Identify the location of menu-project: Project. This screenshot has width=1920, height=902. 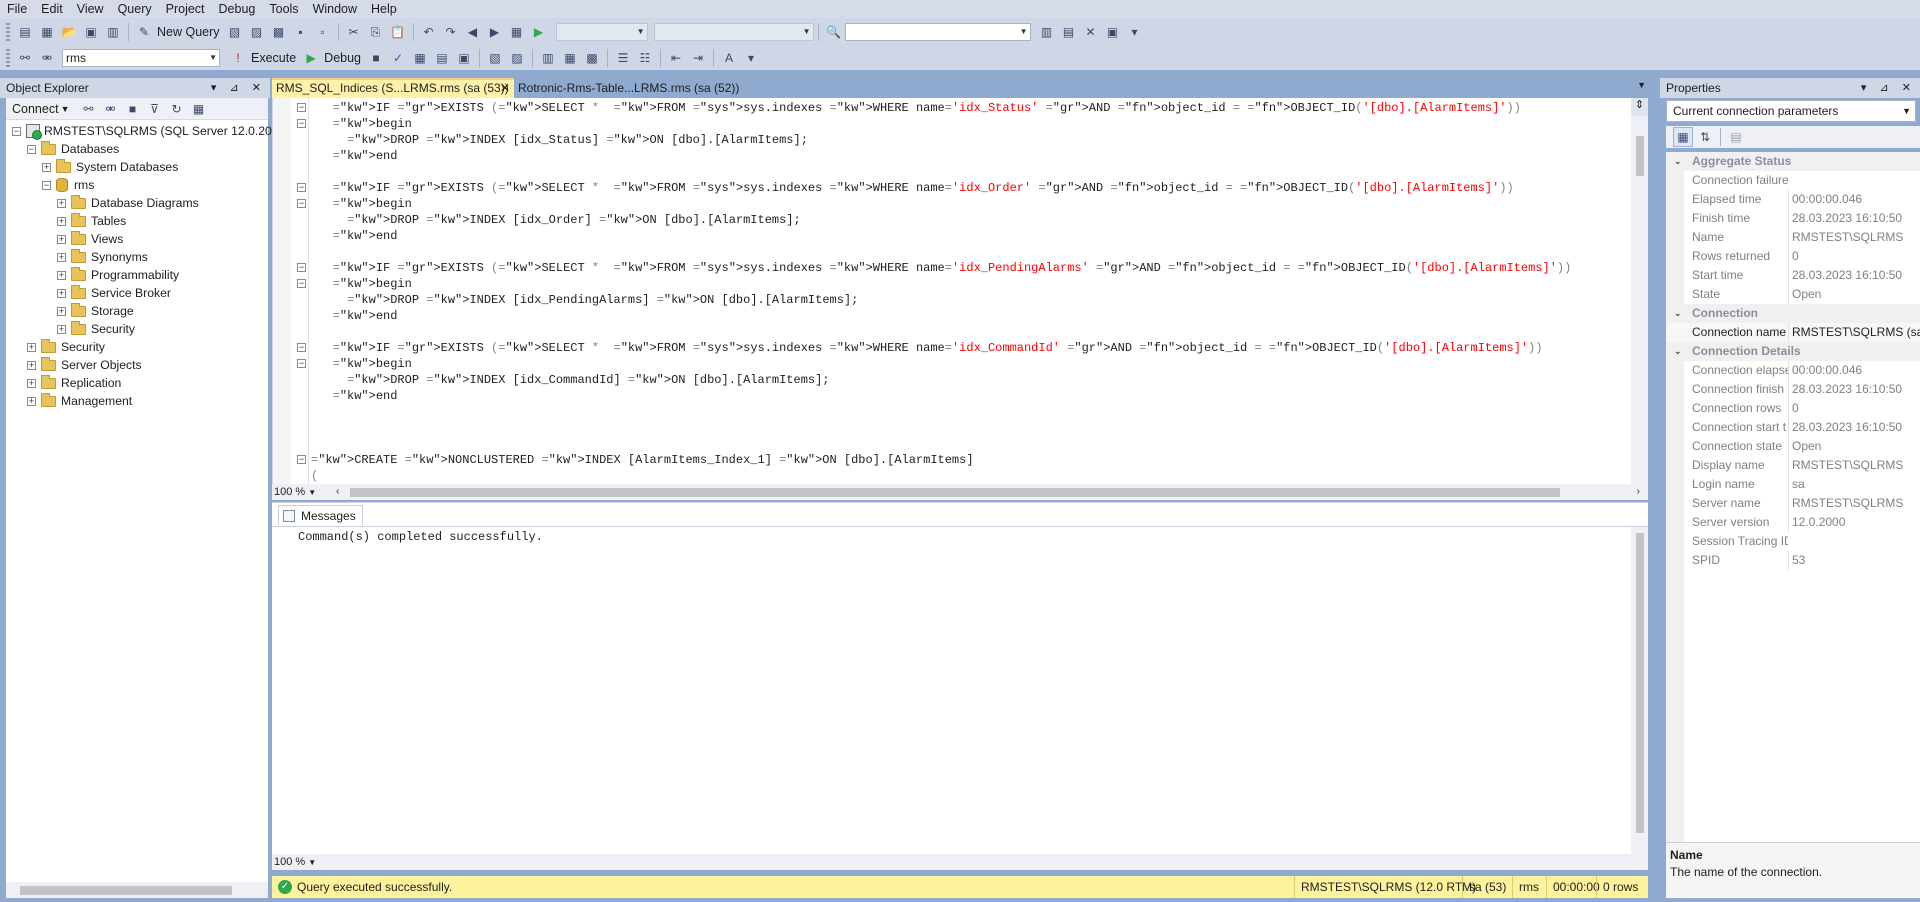
(185, 9).